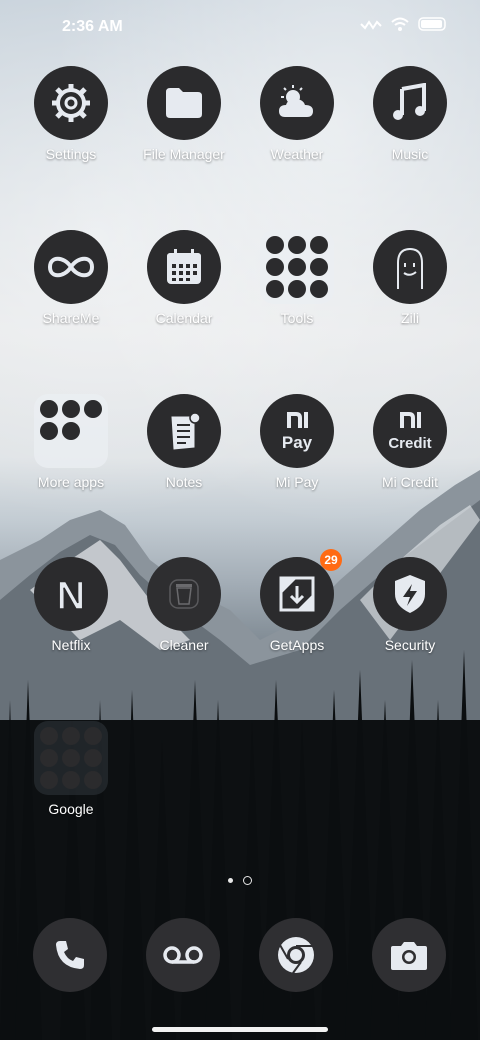 This screenshot has height=1040, width=480. Describe the element at coordinates (410, 267) in the screenshot. I see `zili-face-icon` at that location.